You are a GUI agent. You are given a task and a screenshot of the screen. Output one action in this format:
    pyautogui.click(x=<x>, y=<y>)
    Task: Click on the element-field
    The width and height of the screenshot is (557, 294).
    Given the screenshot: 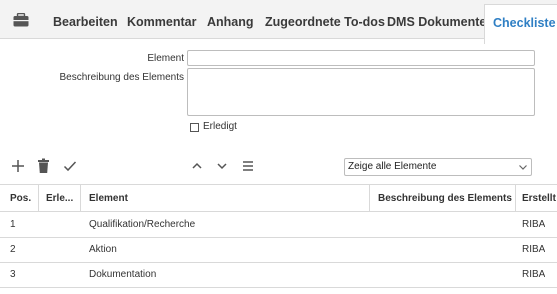 What is the action you would take?
    pyautogui.click(x=361, y=58)
    